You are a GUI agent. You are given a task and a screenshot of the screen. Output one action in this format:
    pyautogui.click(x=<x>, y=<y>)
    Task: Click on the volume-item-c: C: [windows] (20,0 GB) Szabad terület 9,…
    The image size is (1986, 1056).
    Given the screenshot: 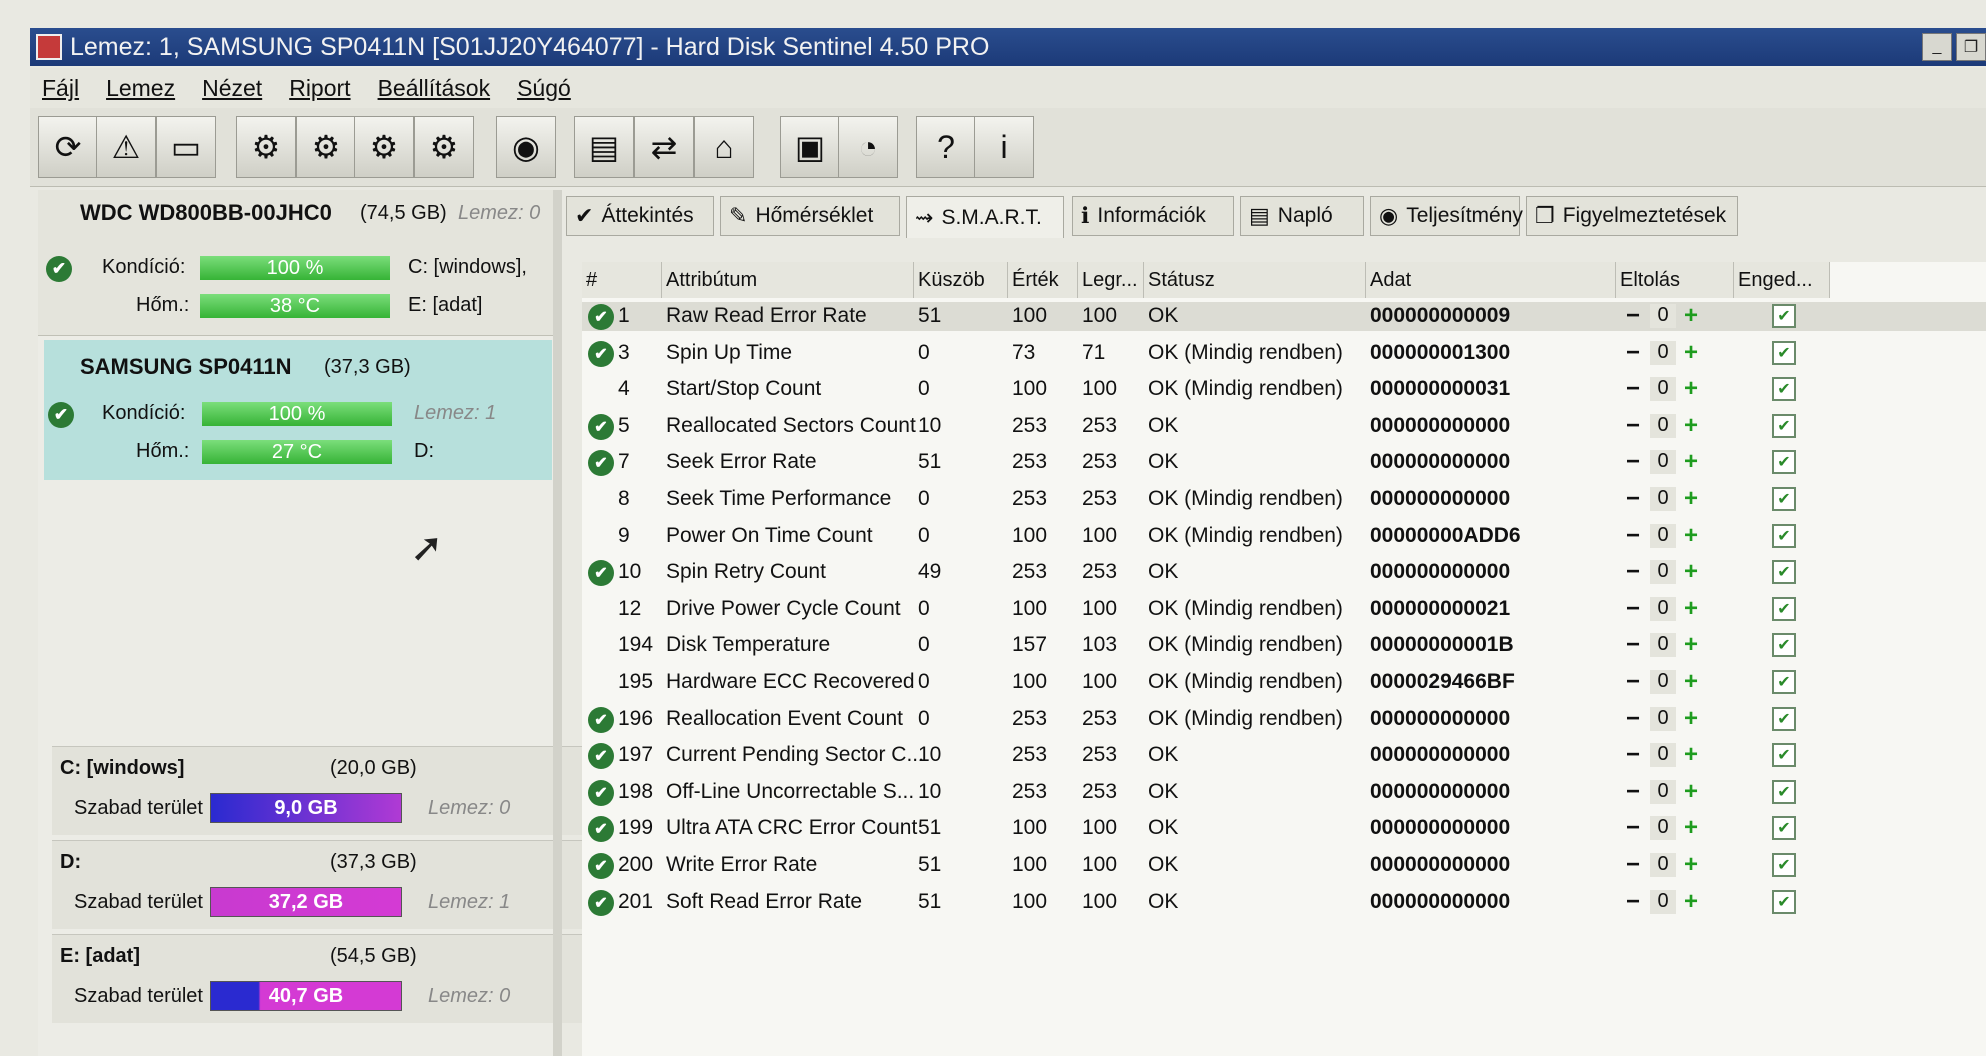 What is the action you would take?
    pyautogui.click(x=322, y=790)
    